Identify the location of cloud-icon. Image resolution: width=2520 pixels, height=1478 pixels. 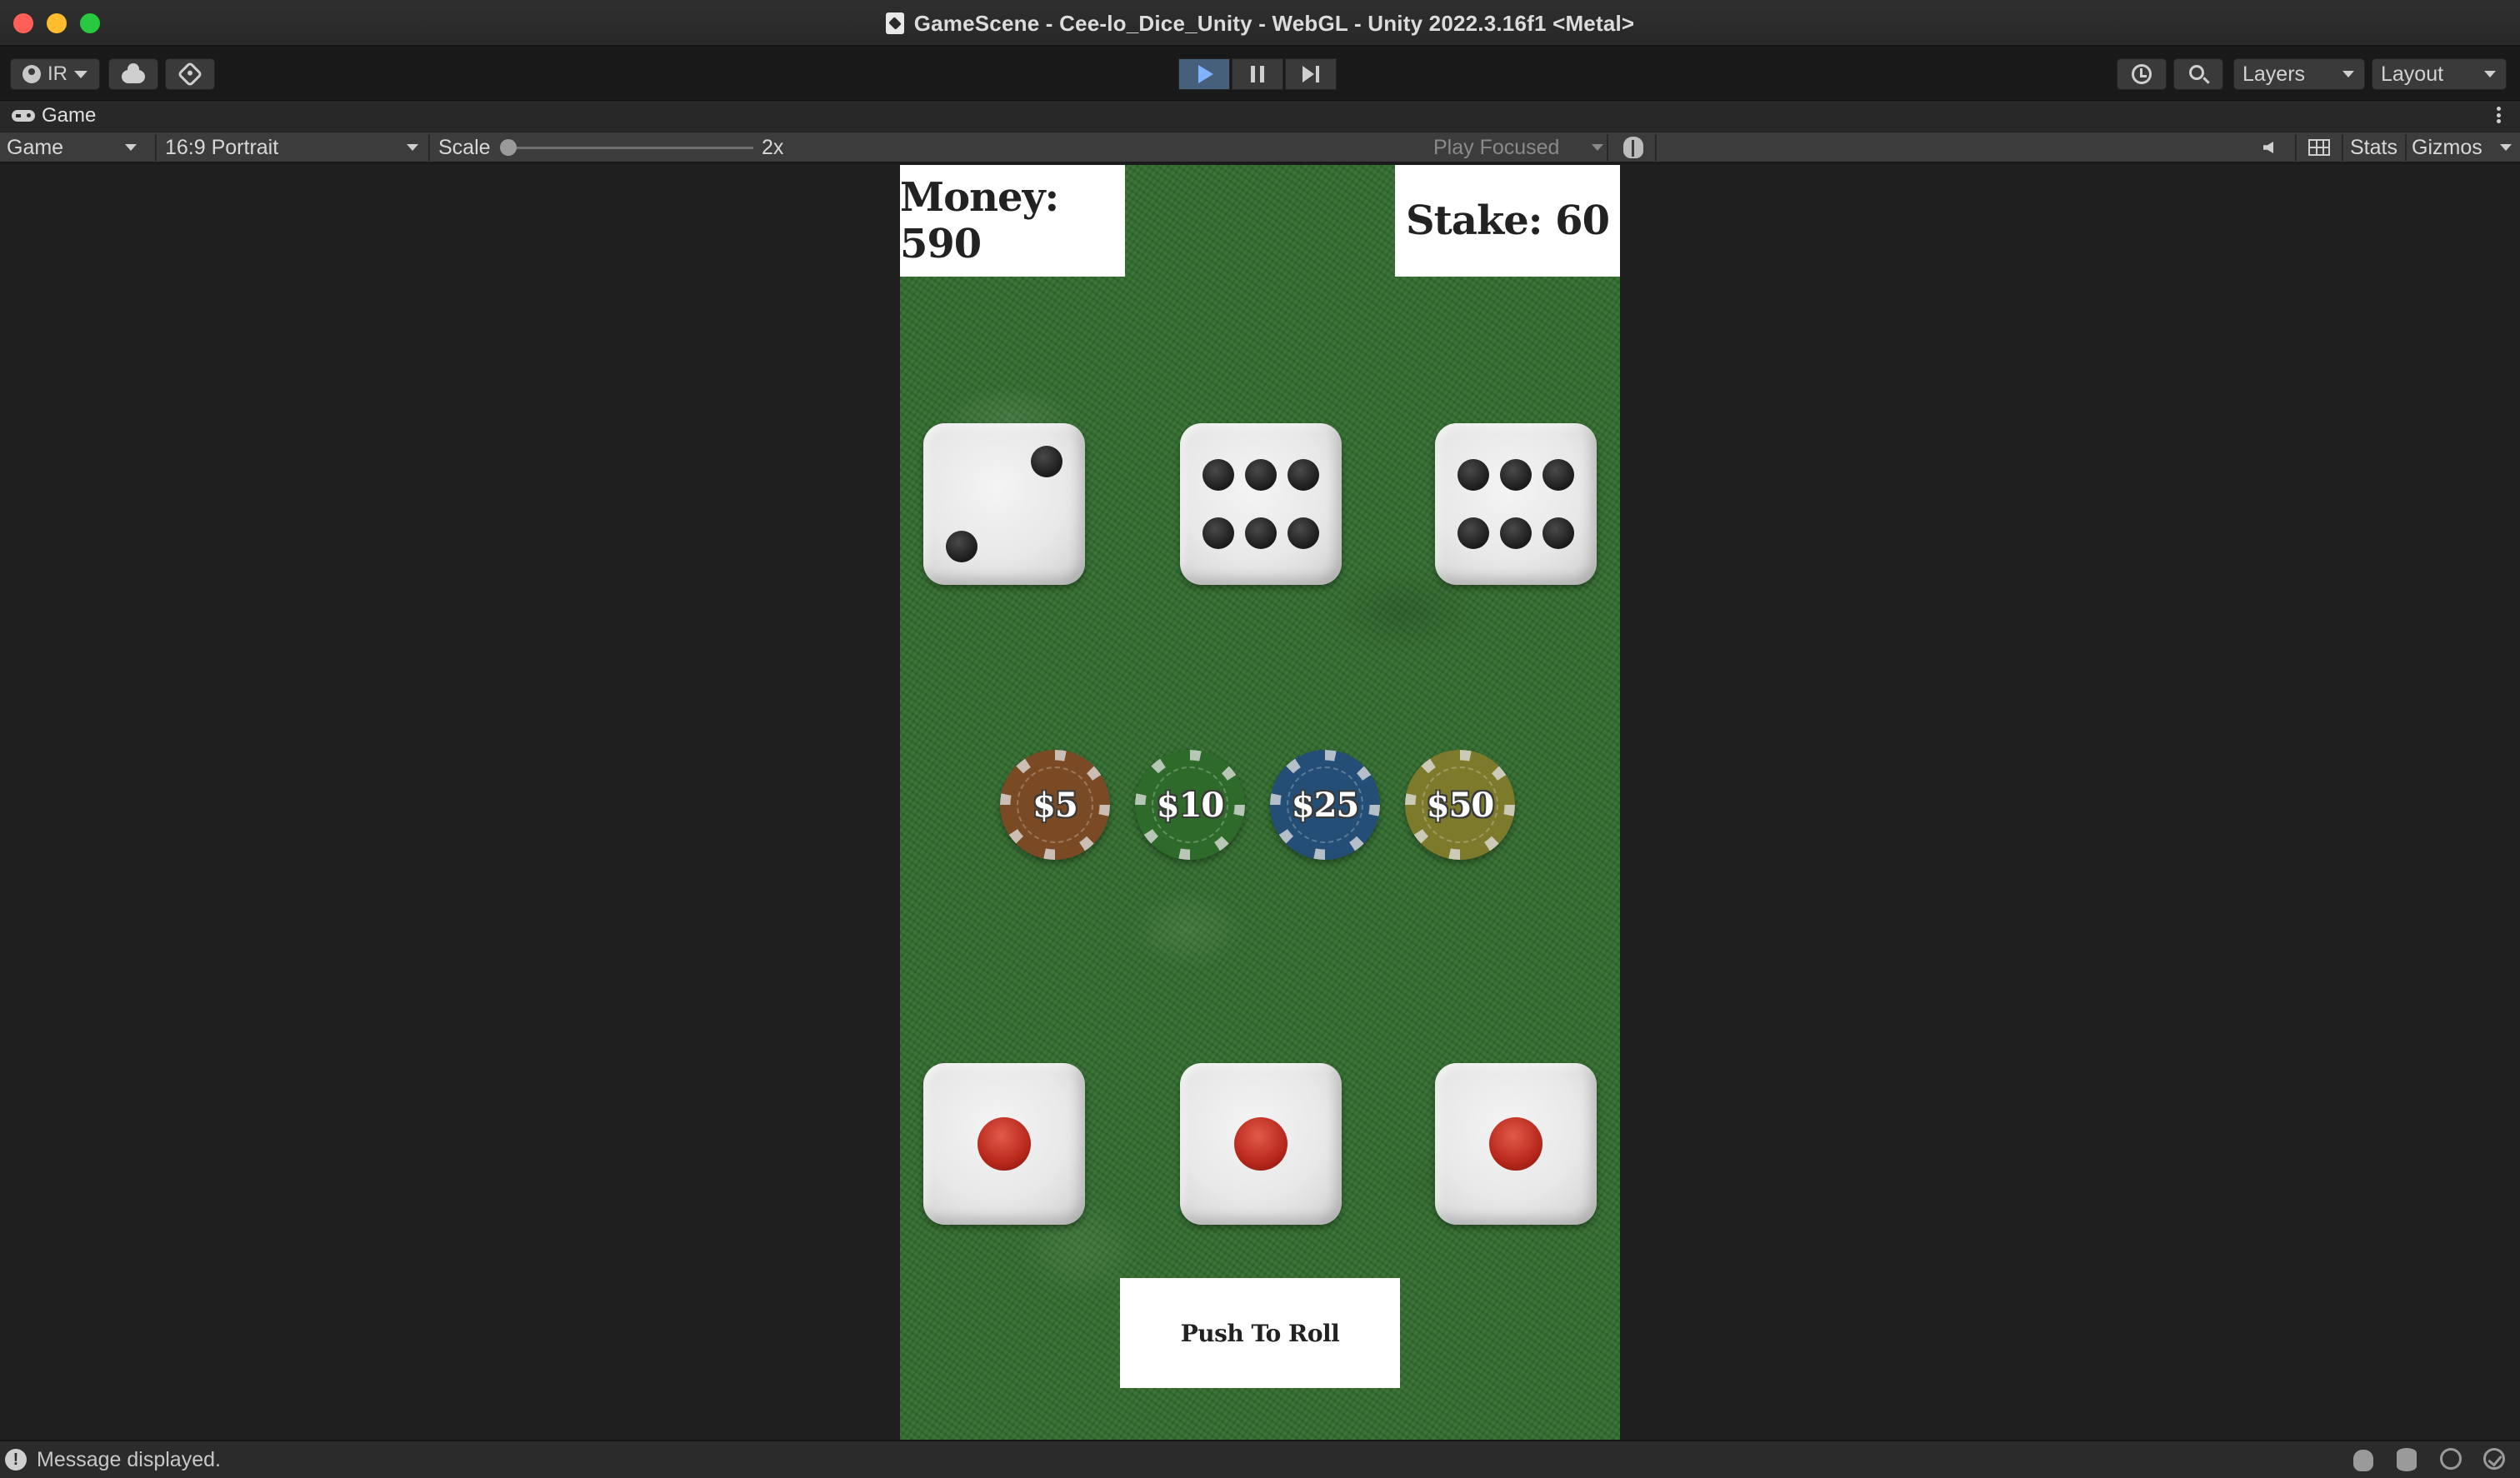
(133, 73).